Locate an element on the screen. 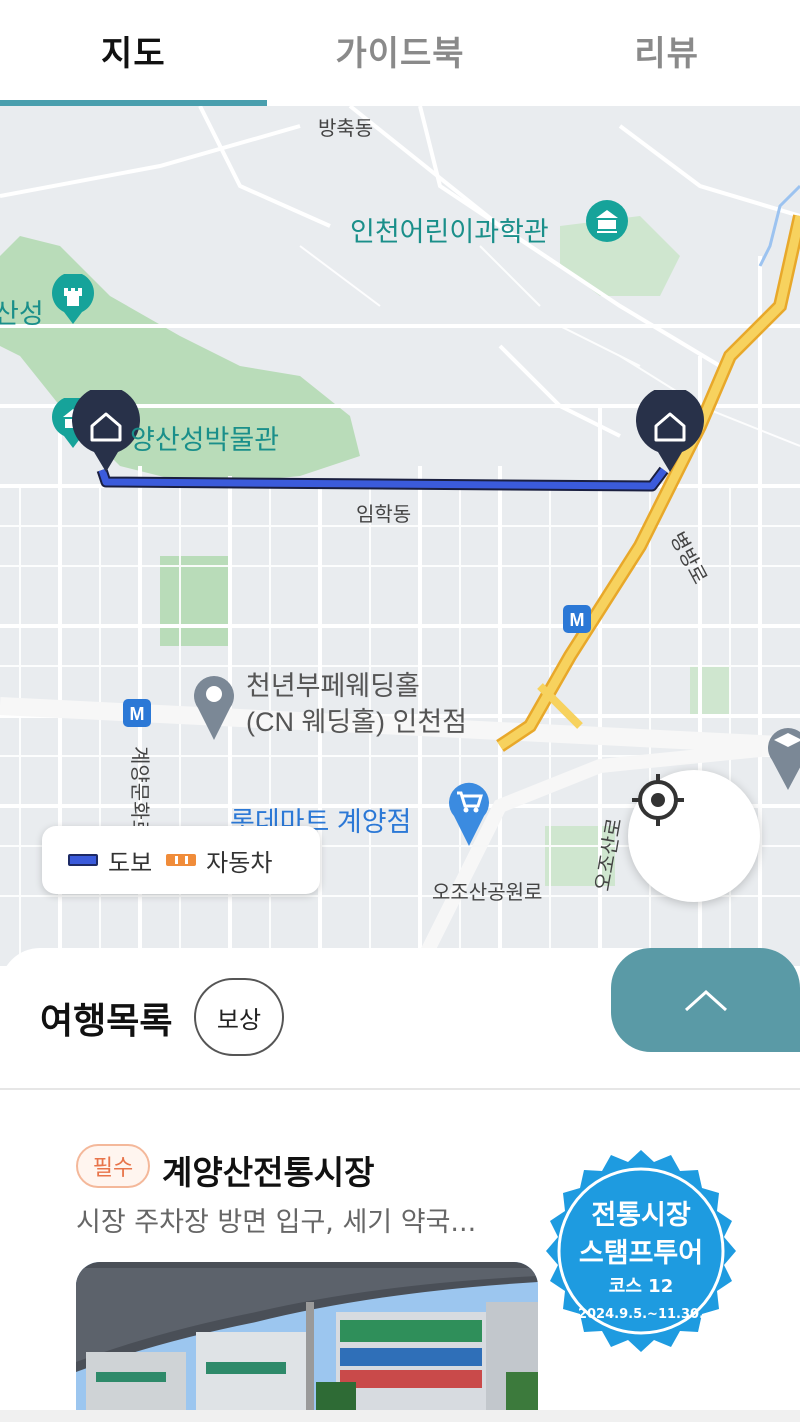 The width and height of the screenshot is (800, 1422). crosshair-icon is located at coordinates (658, 800).